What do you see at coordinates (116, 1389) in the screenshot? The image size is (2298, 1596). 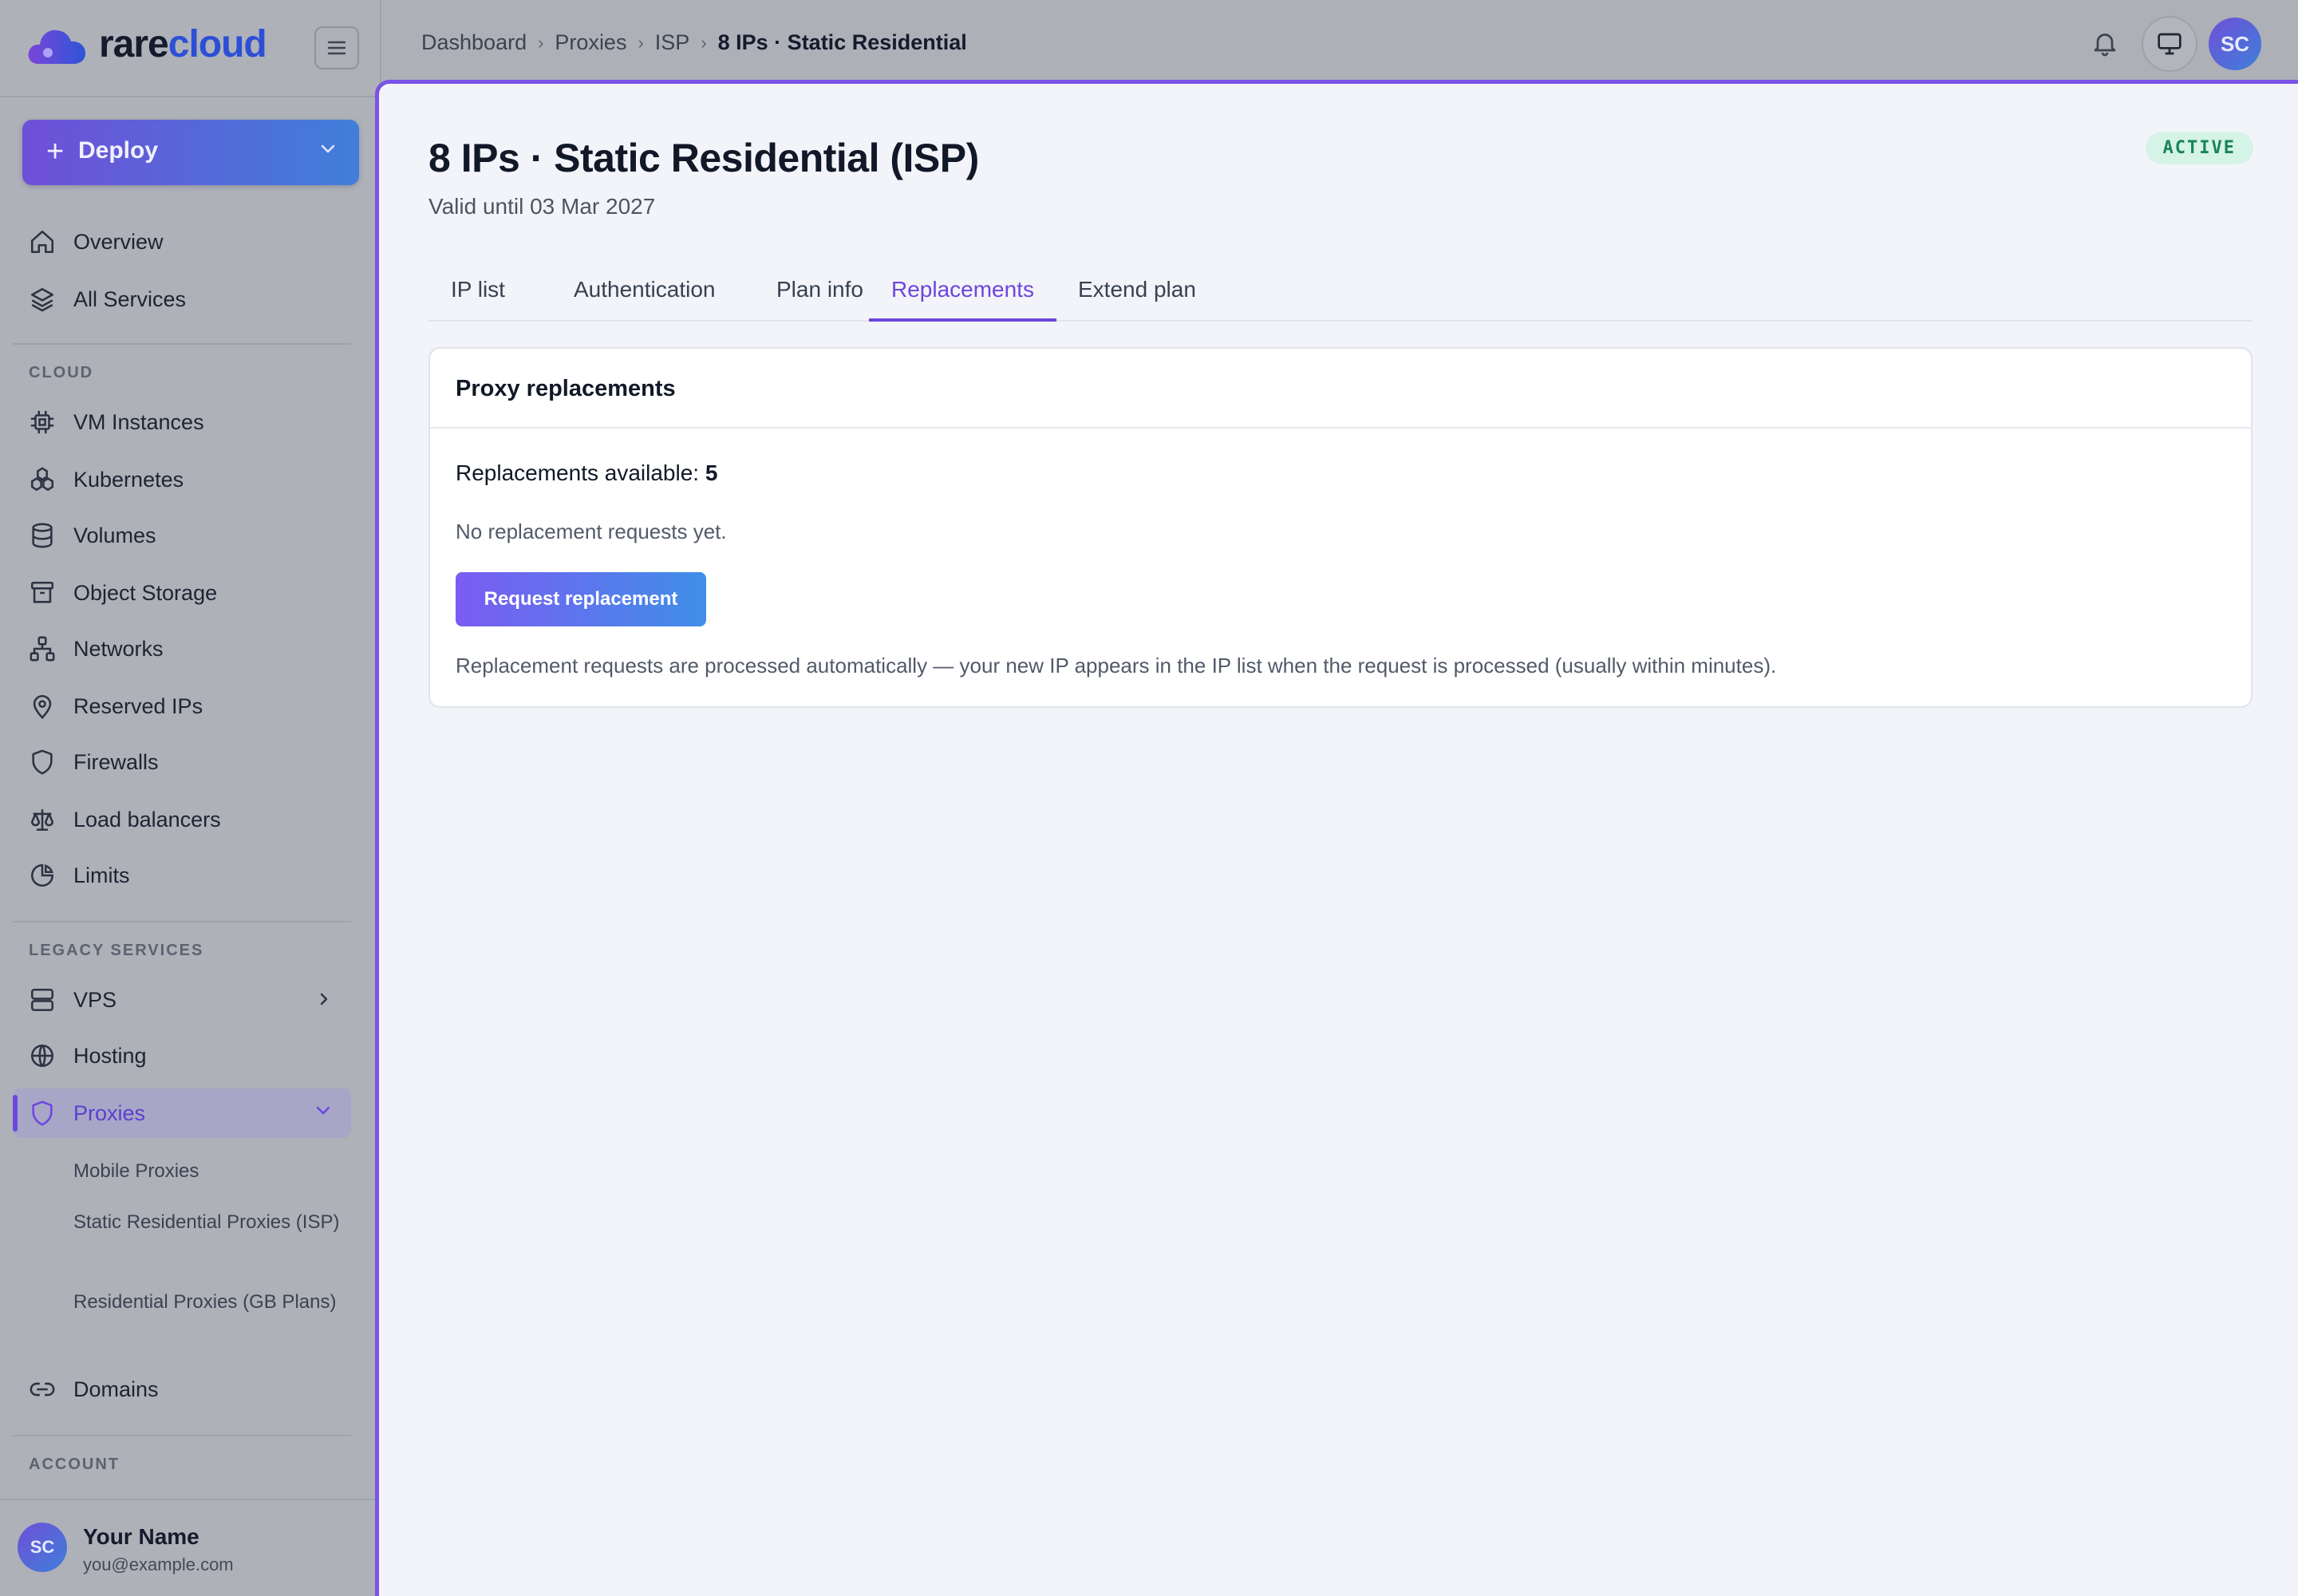 I see `sidebar-item-label: Domains` at bounding box center [116, 1389].